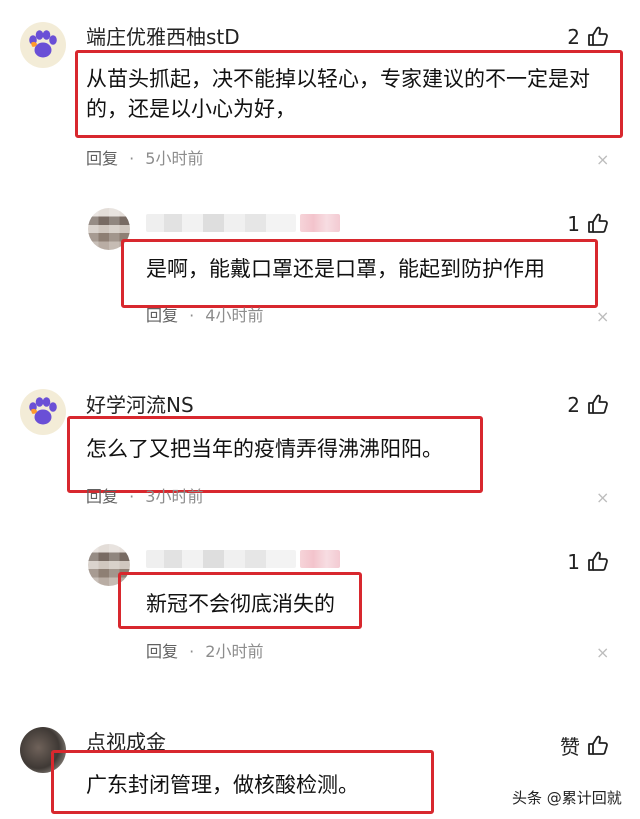 This screenshot has height=819, width=640. I want to click on comment-text: 广东封闭管理，做核酸检测。, so click(222, 785).